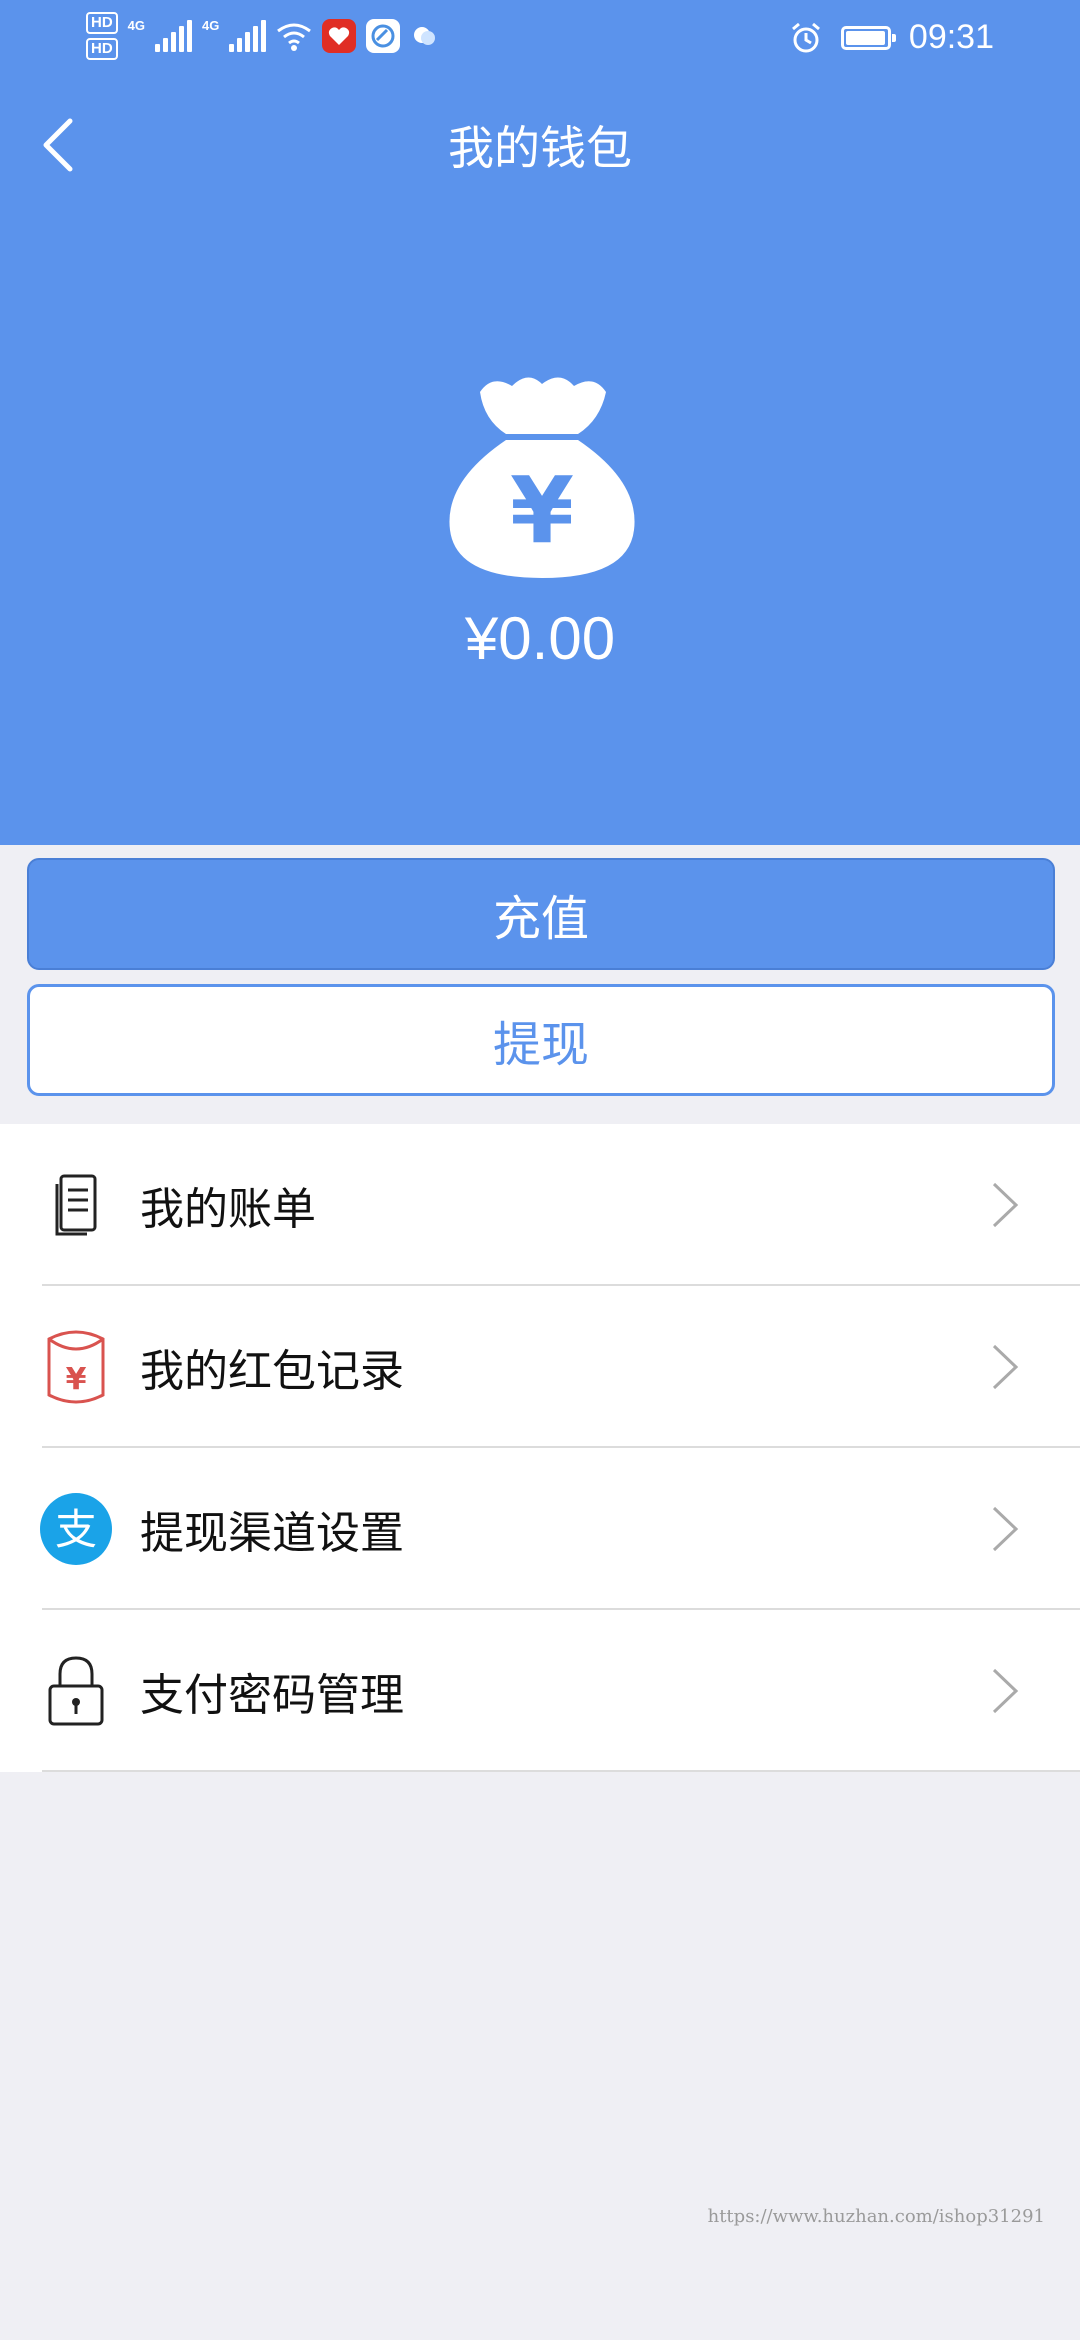 The image size is (1080, 2340). I want to click on menu-item-red-envelope-records: ¥ 我的红包记录, so click(540, 1367).